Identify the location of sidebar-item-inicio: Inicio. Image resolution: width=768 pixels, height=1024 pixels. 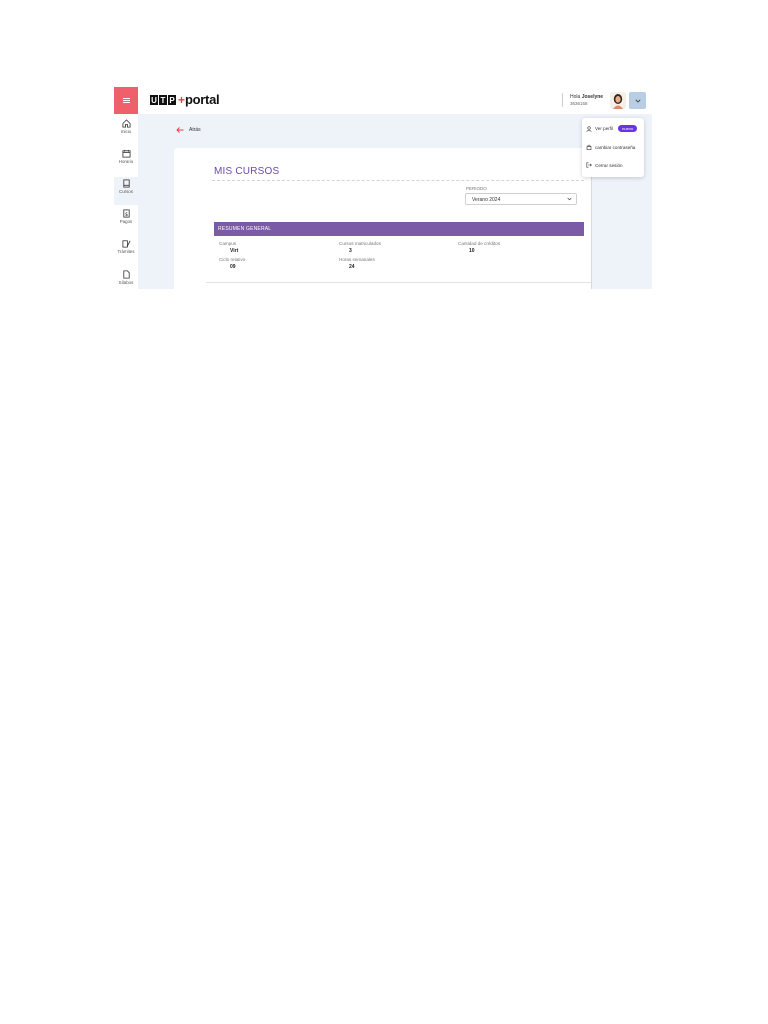
(126, 133).